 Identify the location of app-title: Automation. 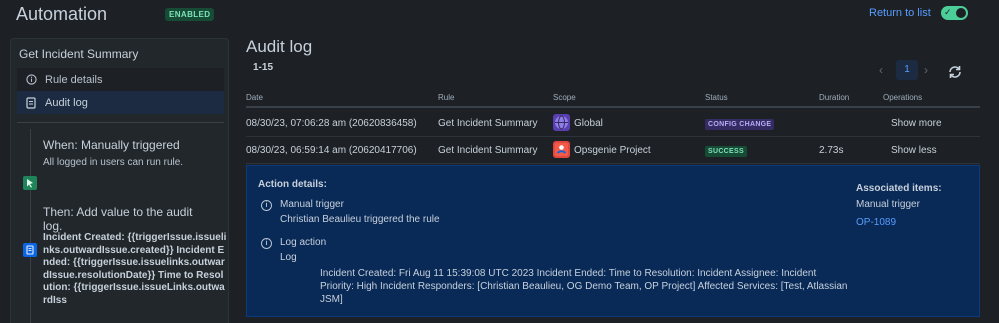
(62, 14).